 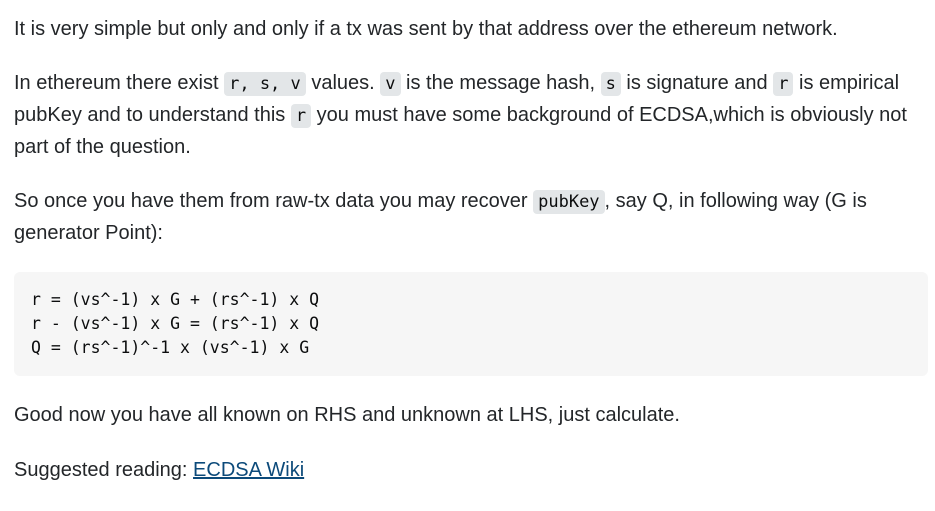 What do you see at coordinates (265, 84) in the screenshot?
I see `inline-code-rsv: r, s, v` at bounding box center [265, 84].